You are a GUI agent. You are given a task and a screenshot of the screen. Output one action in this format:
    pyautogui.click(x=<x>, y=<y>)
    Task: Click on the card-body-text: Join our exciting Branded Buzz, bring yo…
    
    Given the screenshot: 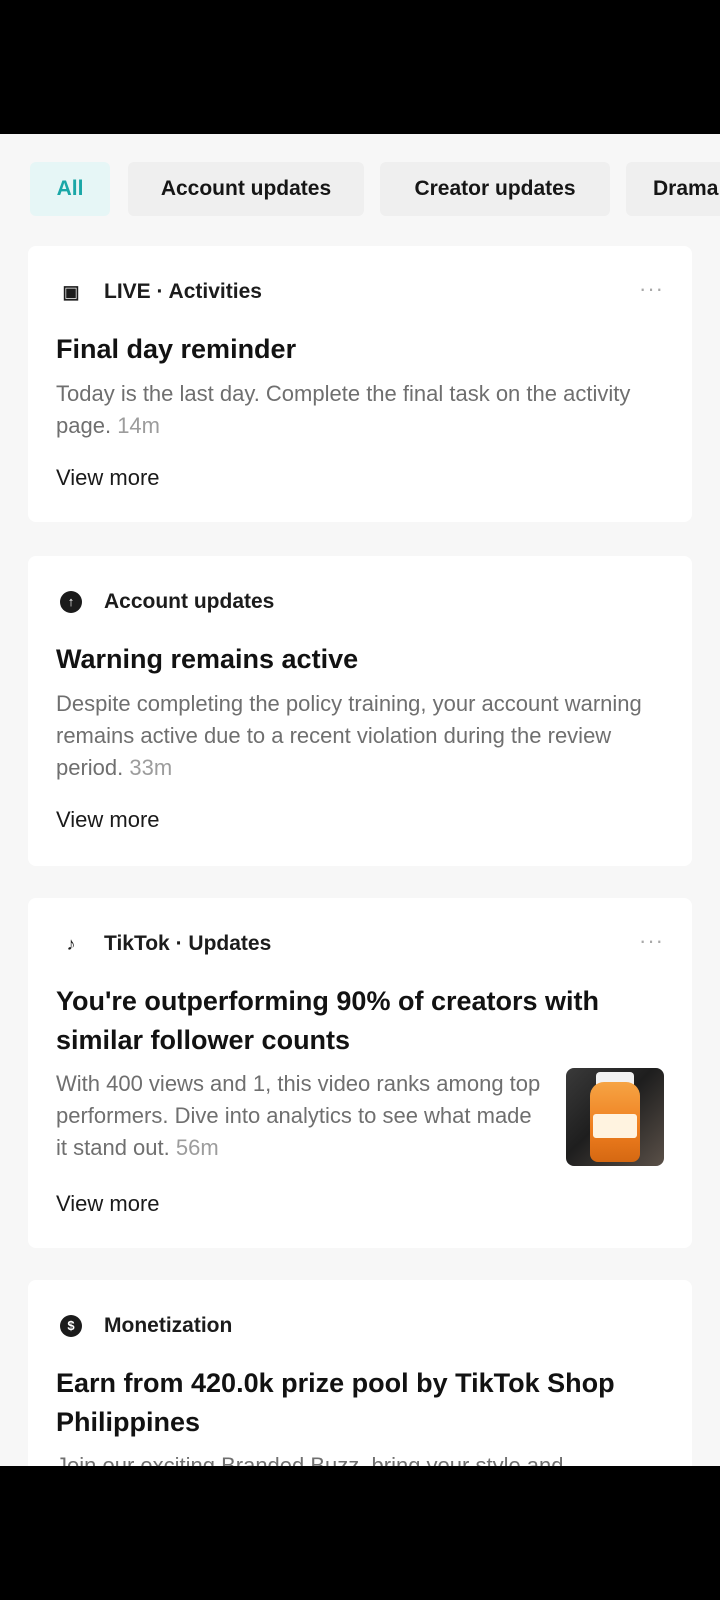 What is the action you would take?
    pyautogui.click(x=310, y=1459)
    